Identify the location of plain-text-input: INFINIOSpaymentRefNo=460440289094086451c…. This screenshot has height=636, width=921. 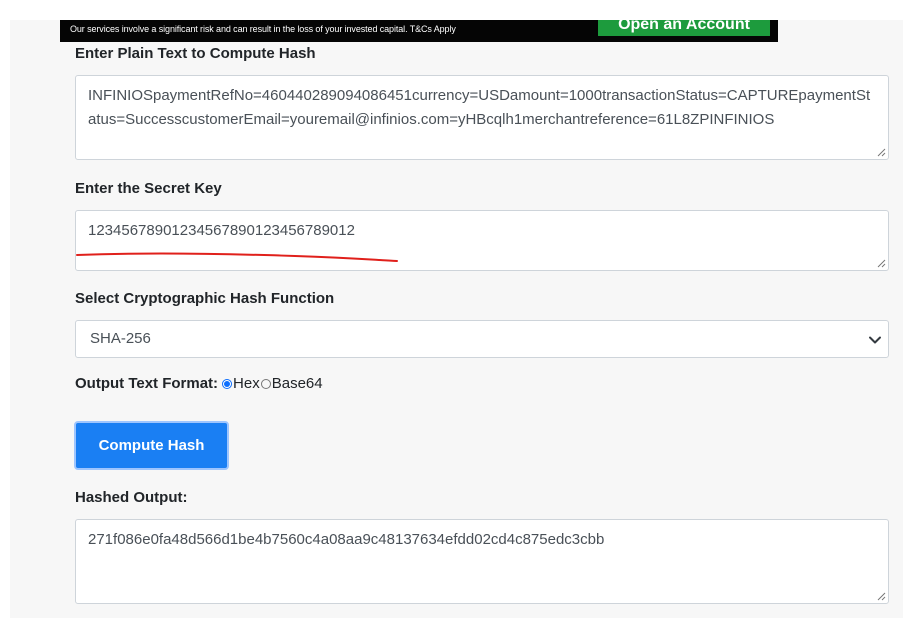
(482, 117).